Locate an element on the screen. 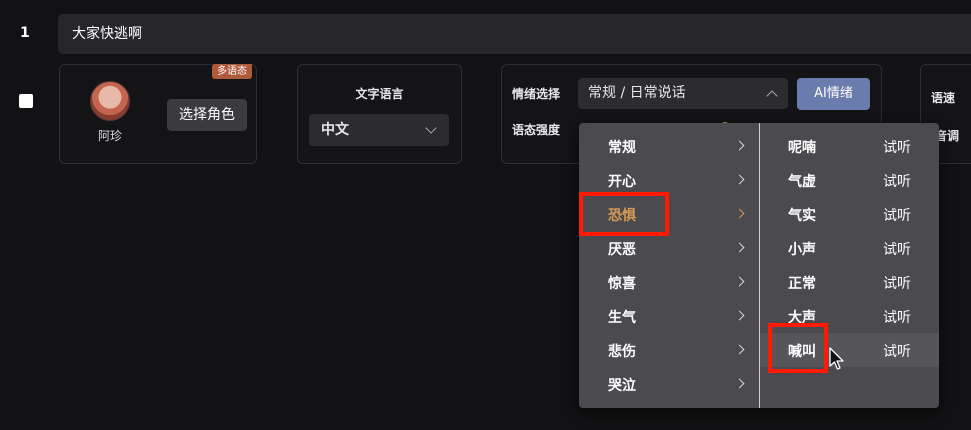  multi-voice-badge: 多语态 is located at coordinates (232, 71).